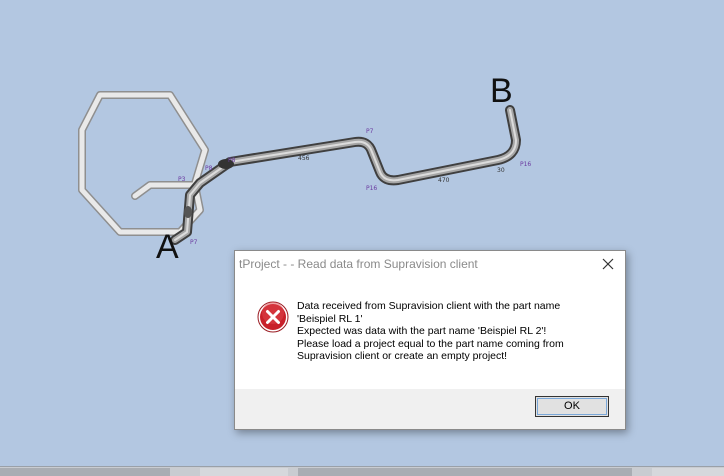 The width and height of the screenshot is (724, 476). Describe the element at coordinates (273, 317) in the screenshot. I see `error-icon` at that location.